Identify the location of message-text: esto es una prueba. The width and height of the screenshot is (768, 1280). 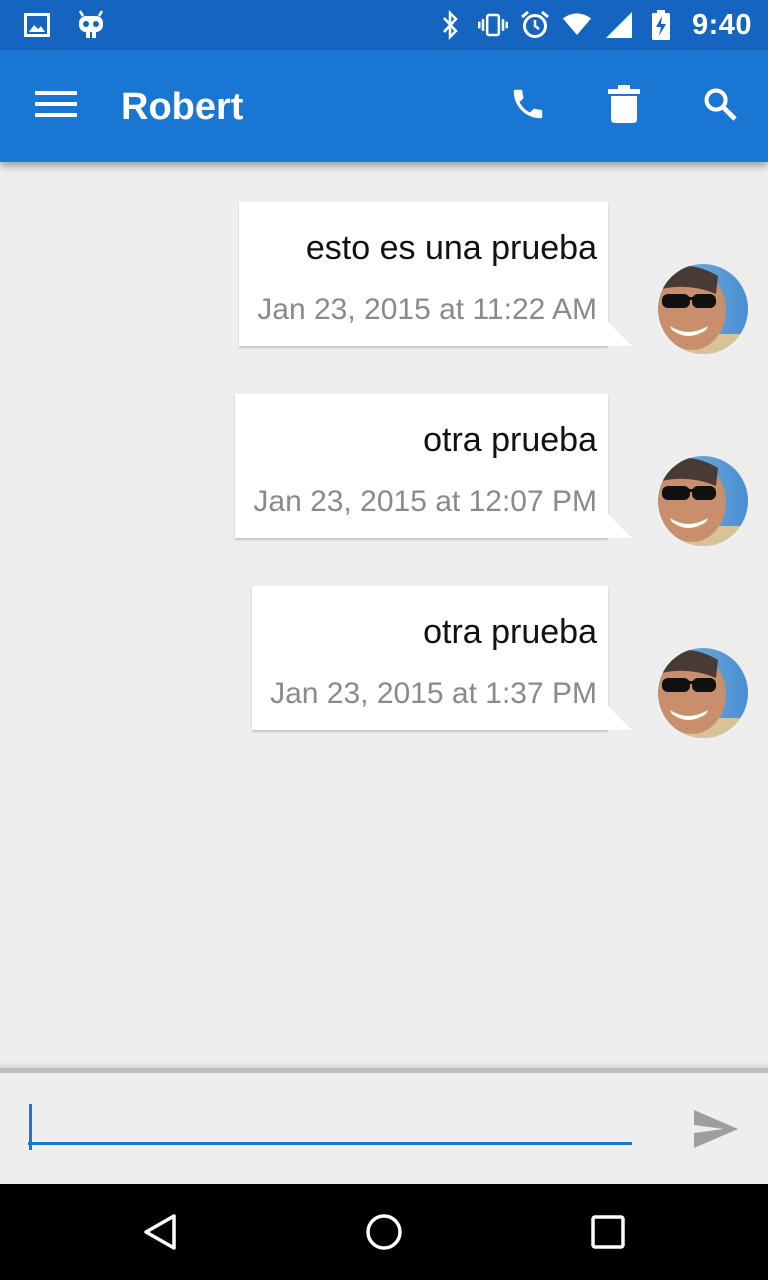
(451, 248).